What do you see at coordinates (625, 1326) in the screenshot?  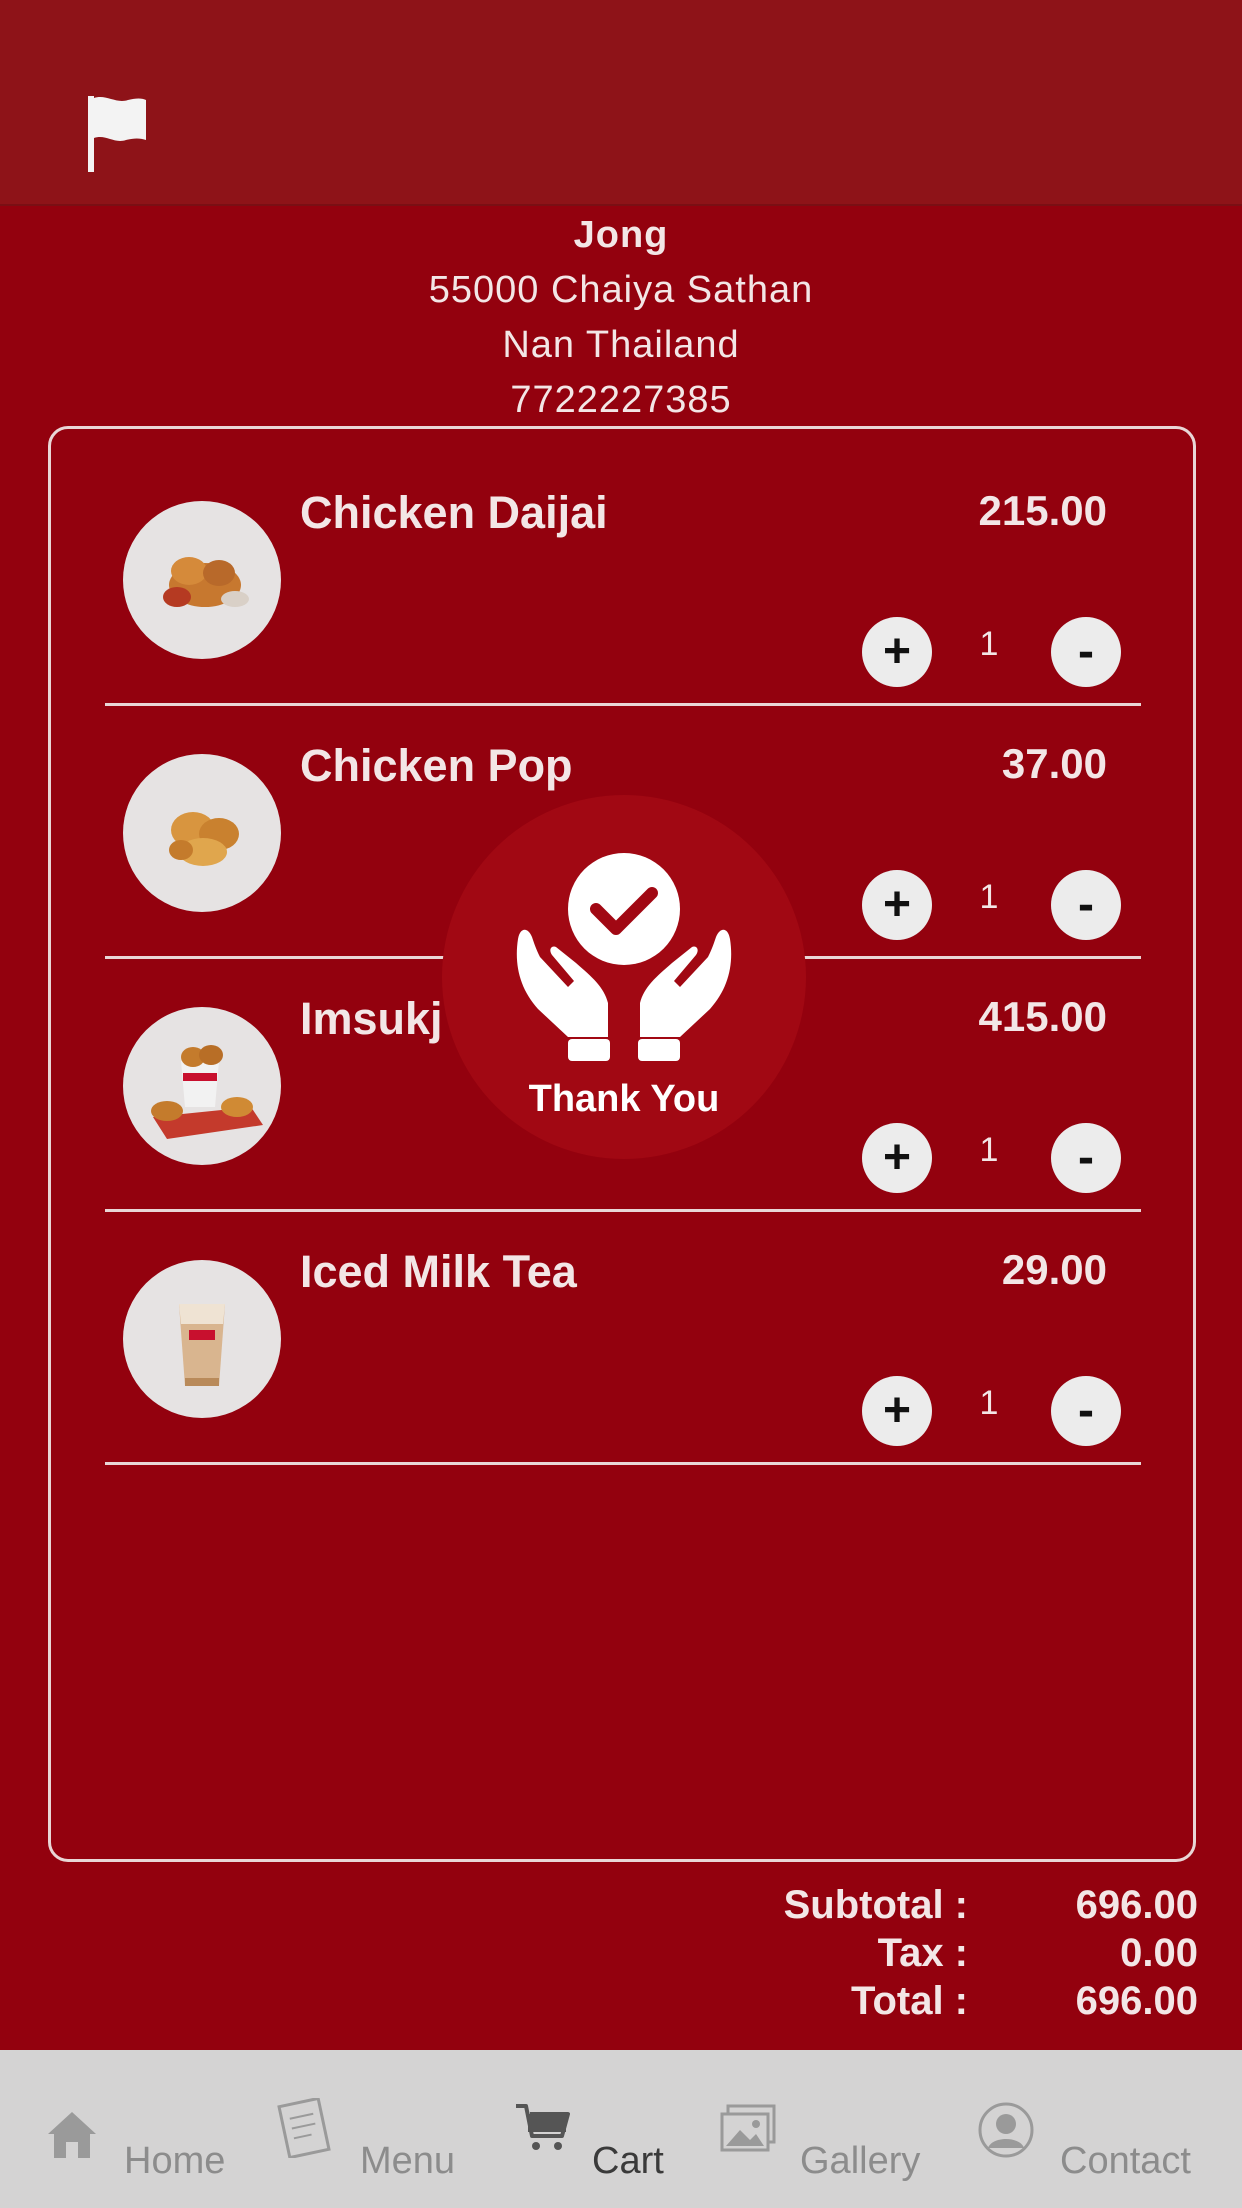 I see `cart-item: Iced Milk Tea 29.00 + 1 -` at bounding box center [625, 1326].